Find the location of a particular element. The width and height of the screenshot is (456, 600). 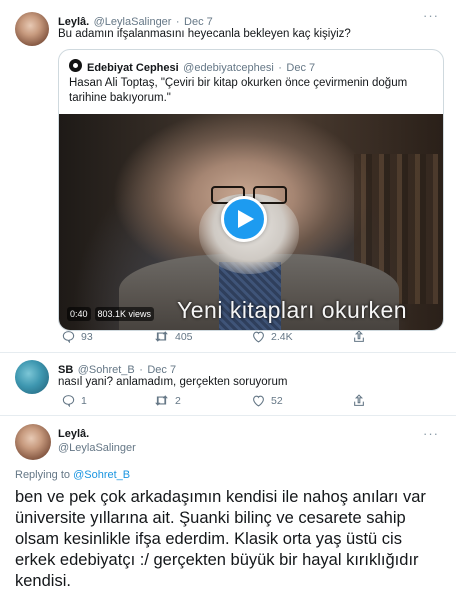

retweet-count: 405 is located at coordinates (184, 336).